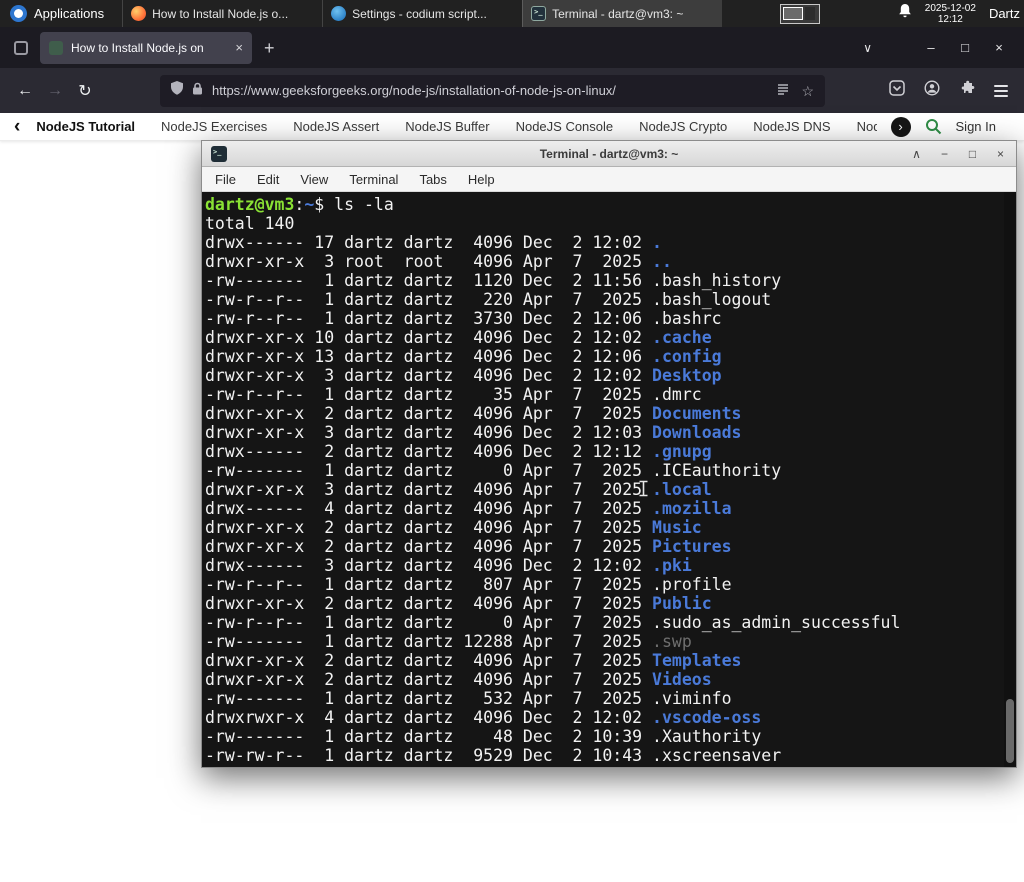  I want to click on browser-tab: How to Install Node.js on ×, so click(146, 47).